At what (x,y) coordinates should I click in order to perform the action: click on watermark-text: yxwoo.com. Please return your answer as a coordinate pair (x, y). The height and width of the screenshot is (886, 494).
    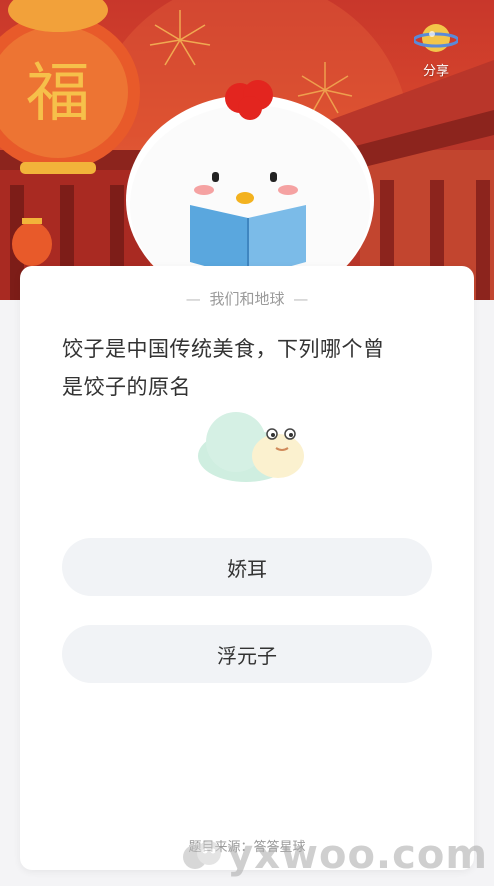
    Looking at the image, I should click on (357, 855).